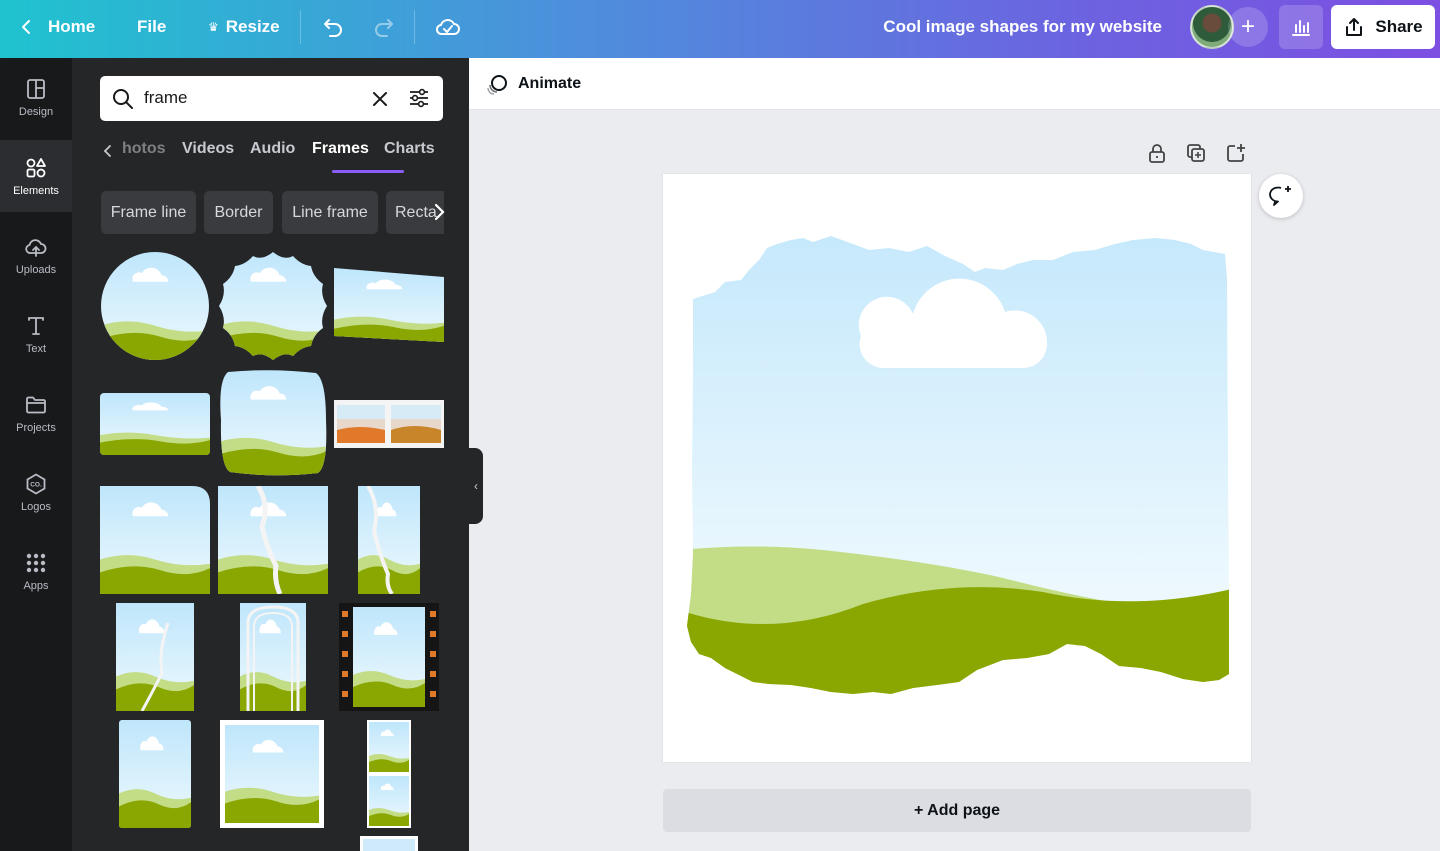  What do you see at coordinates (123, 99) in the screenshot?
I see `search-icon` at bounding box center [123, 99].